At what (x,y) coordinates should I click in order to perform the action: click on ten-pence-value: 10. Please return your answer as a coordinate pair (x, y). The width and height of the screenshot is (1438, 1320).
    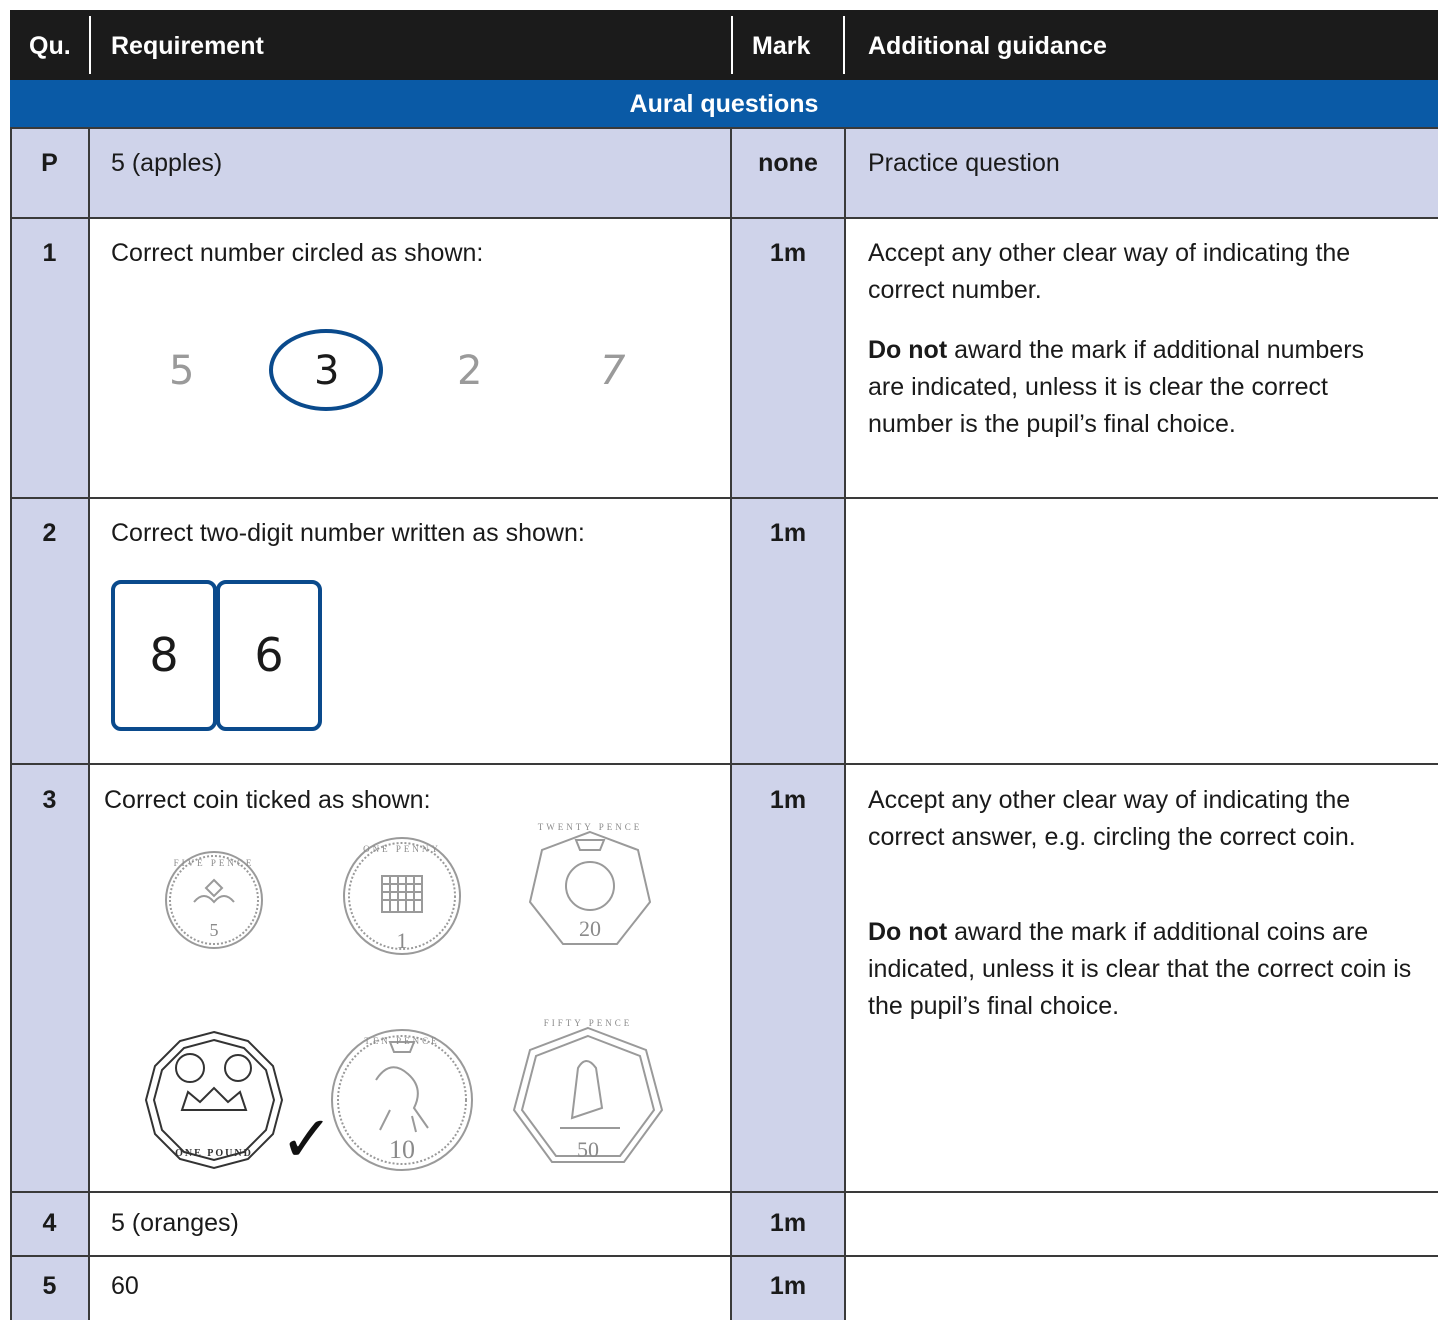
    Looking at the image, I should click on (402, 1149).